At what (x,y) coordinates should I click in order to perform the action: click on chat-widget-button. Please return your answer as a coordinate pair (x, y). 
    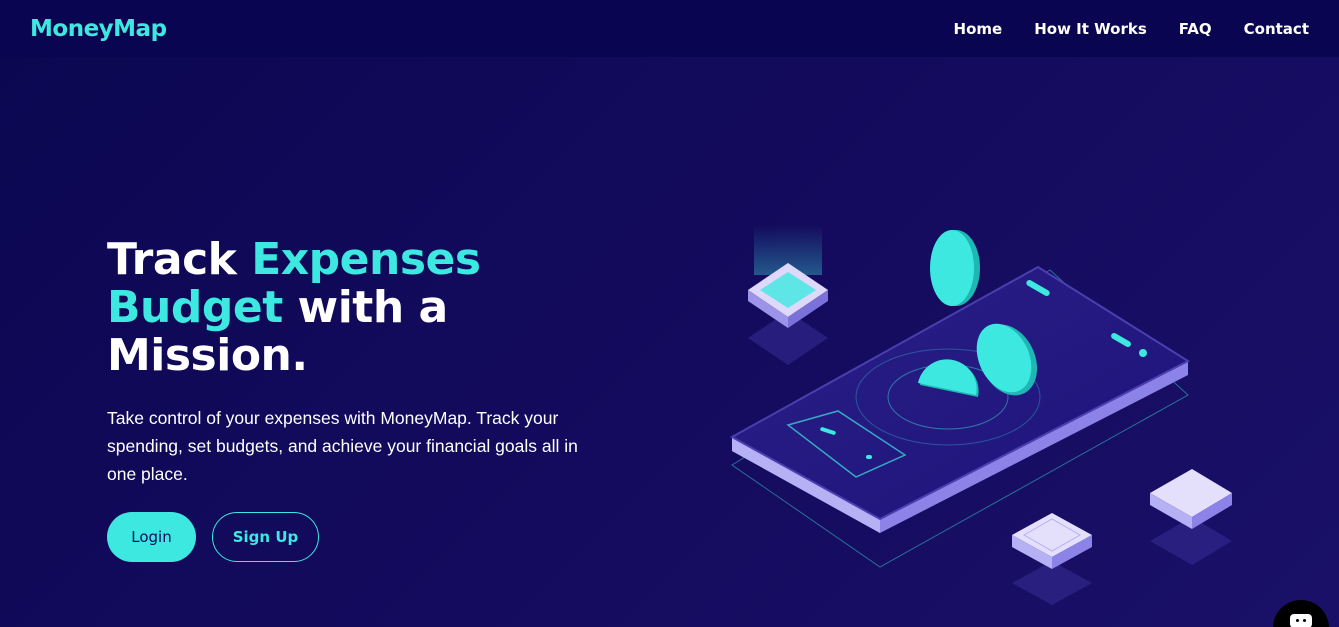
    Looking at the image, I should click on (1301, 613).